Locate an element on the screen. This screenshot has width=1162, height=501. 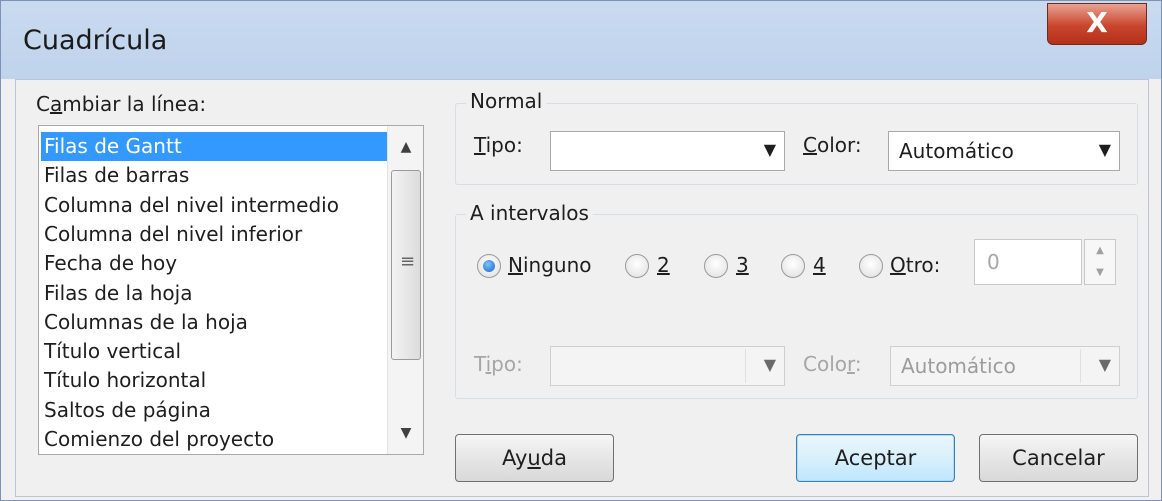
list-scrollbar: ▲ ≡ ▼ is located at coordinates (405, 290).